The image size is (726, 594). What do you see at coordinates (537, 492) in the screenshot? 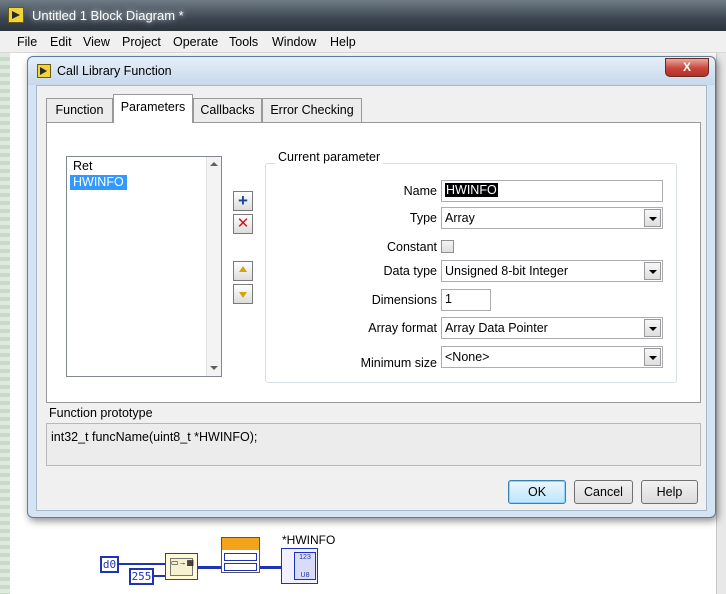
I see `ok-button: OK` at bounding box center [537, 492].